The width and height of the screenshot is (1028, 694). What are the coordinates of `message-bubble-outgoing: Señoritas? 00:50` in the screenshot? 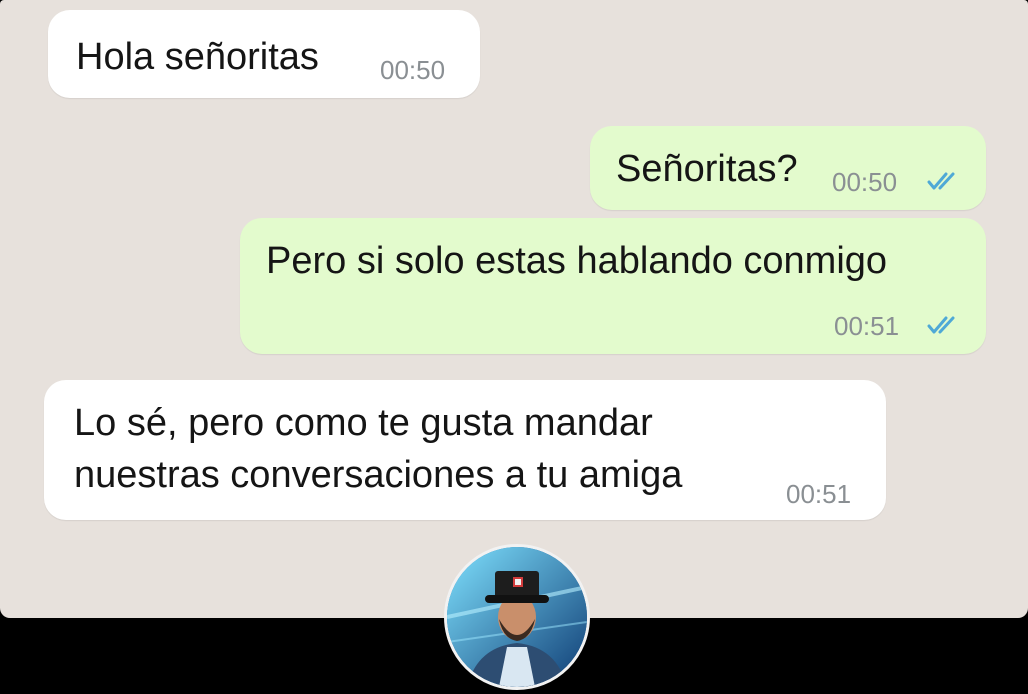 It's located at (788, 168).